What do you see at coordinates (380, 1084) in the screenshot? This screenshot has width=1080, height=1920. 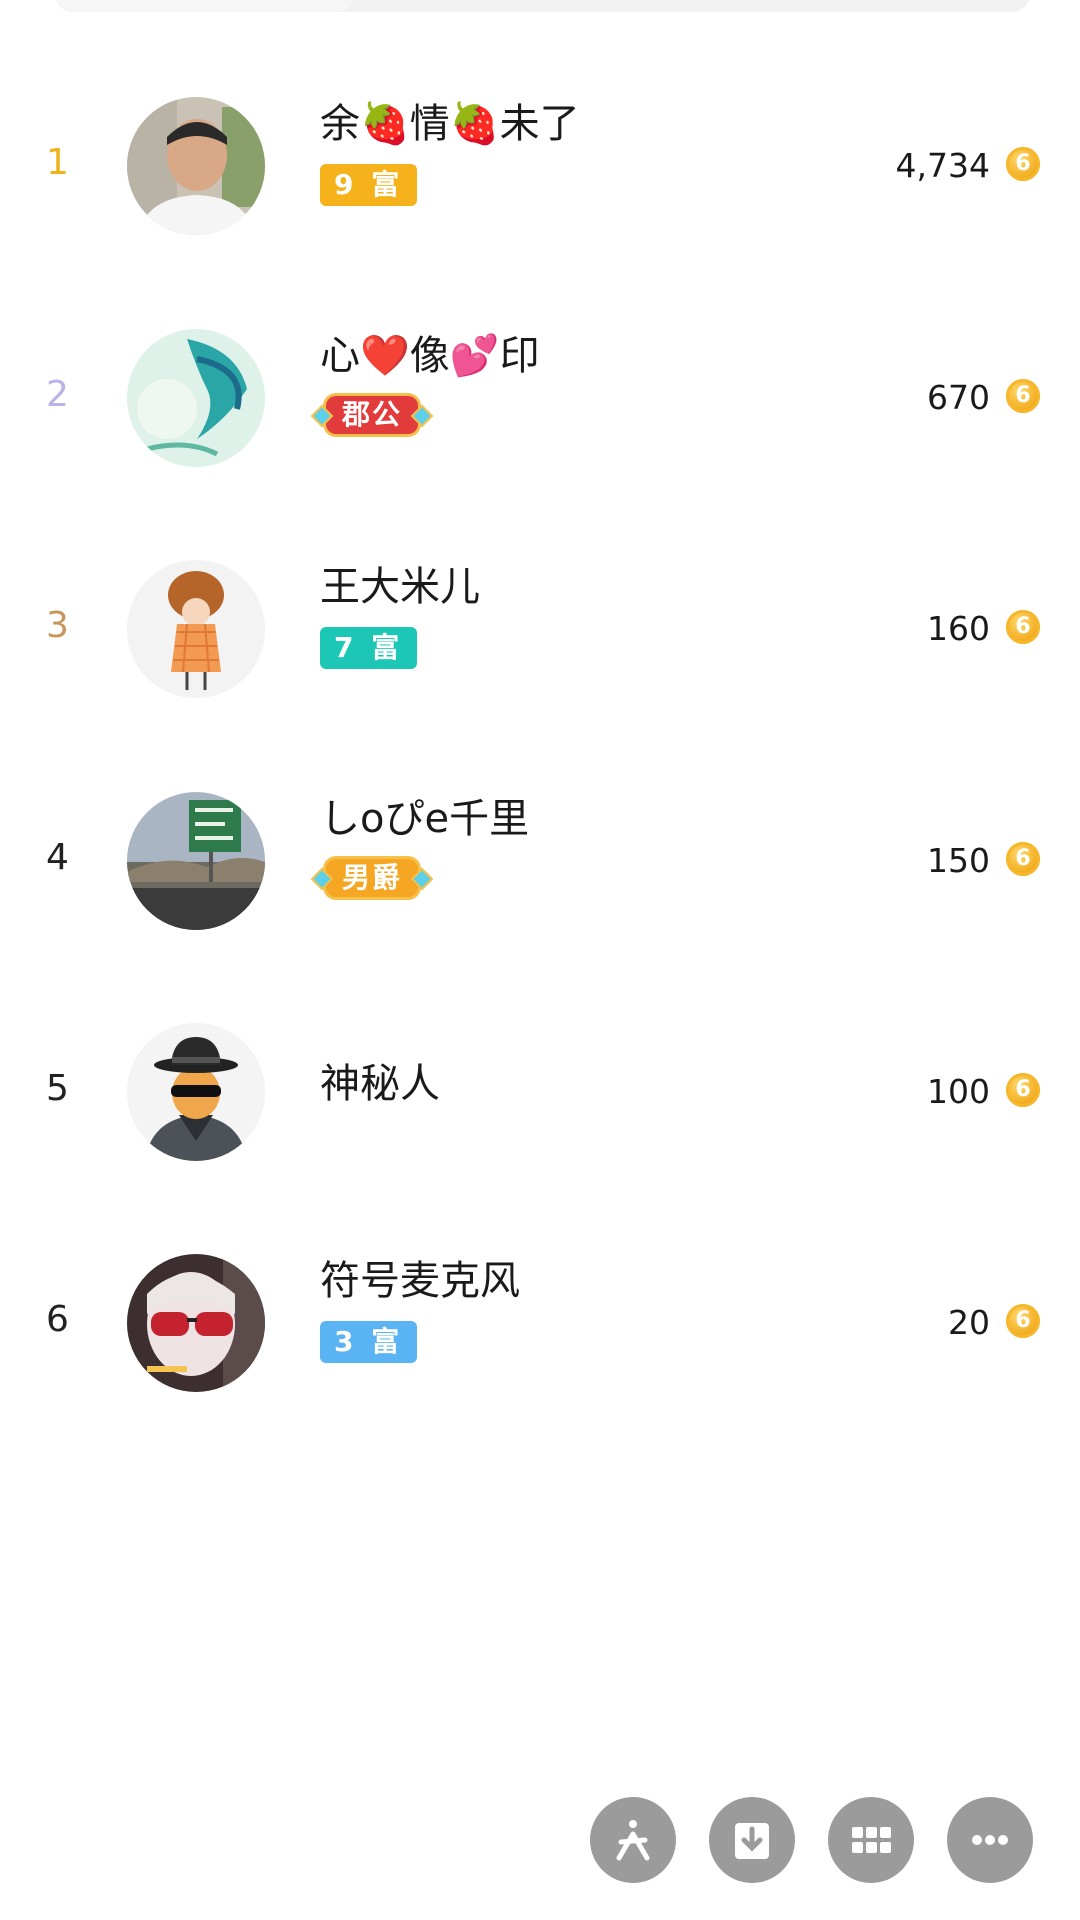 I see `user-name: 神秘人` at bounding box center [380, 1084].